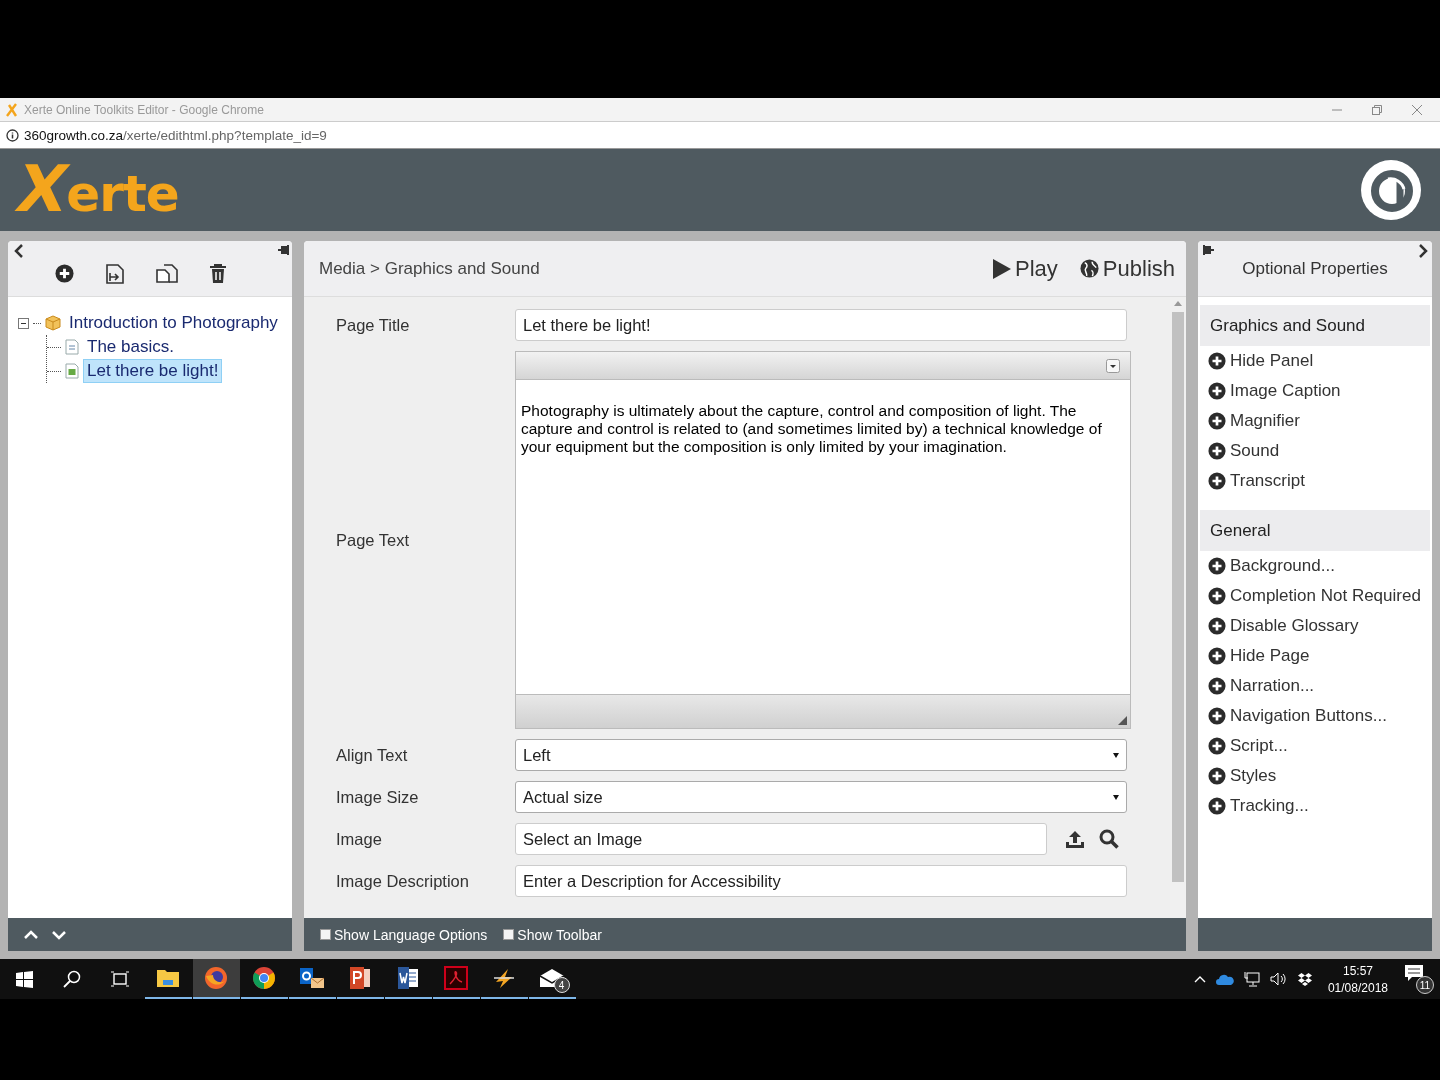  Describe the element at coordinates (168, 978) in the screenshot. I see `folder-icon` at that location.